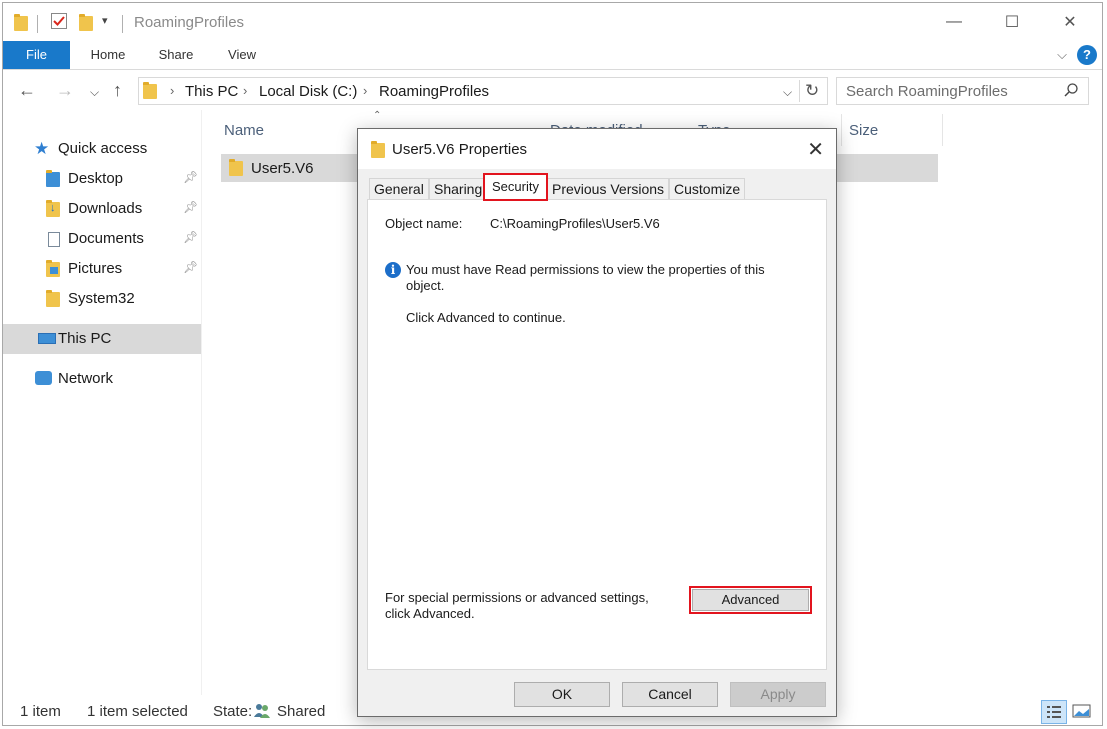  Describe the element at coordinates (562, 694) in the screenshot. I see `ok-button: OK` at that location.